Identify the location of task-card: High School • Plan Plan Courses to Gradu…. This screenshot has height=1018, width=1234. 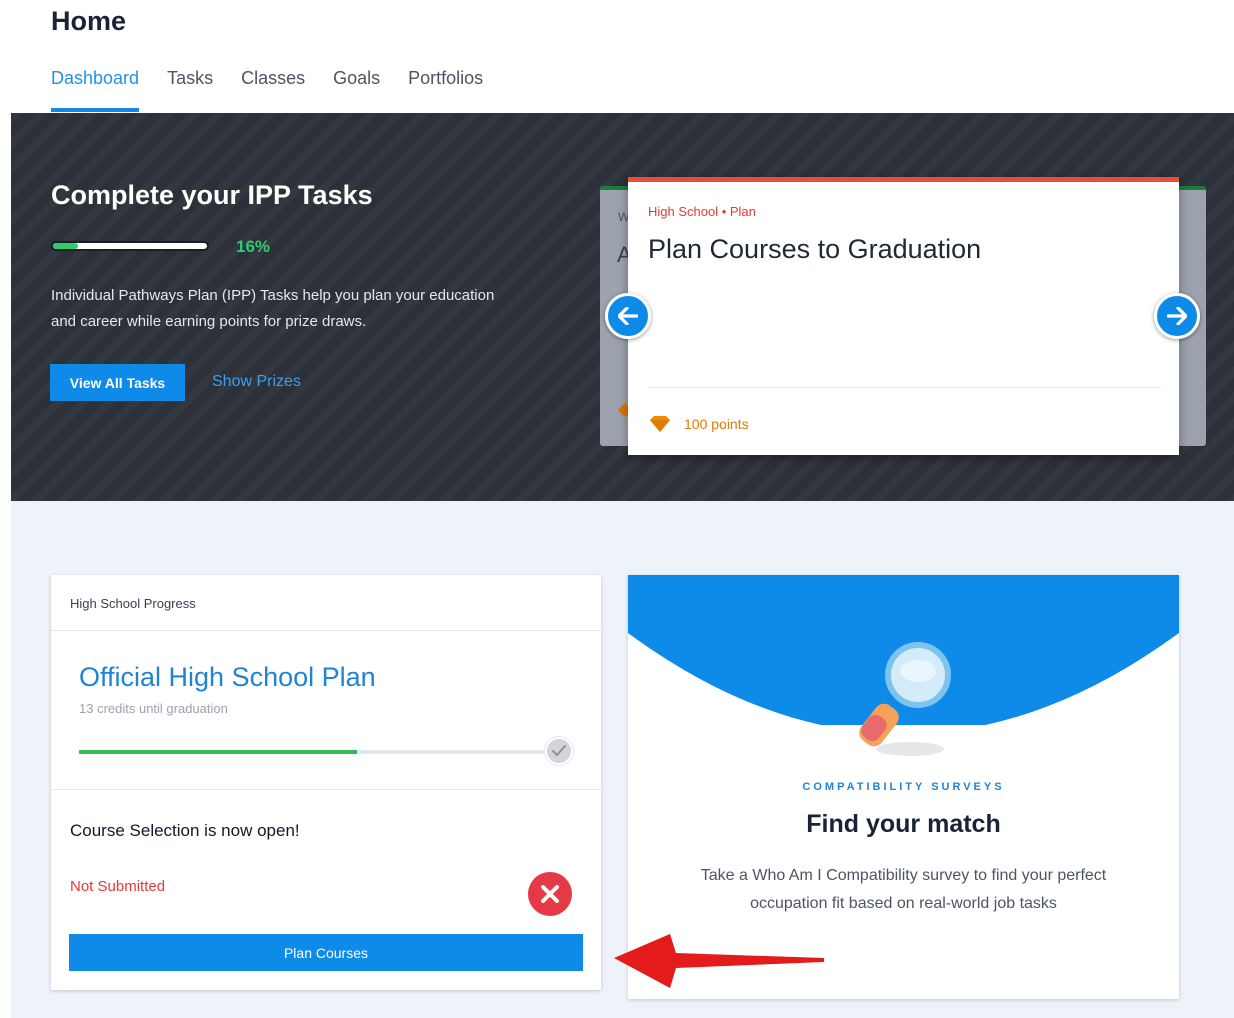
(903, 316).